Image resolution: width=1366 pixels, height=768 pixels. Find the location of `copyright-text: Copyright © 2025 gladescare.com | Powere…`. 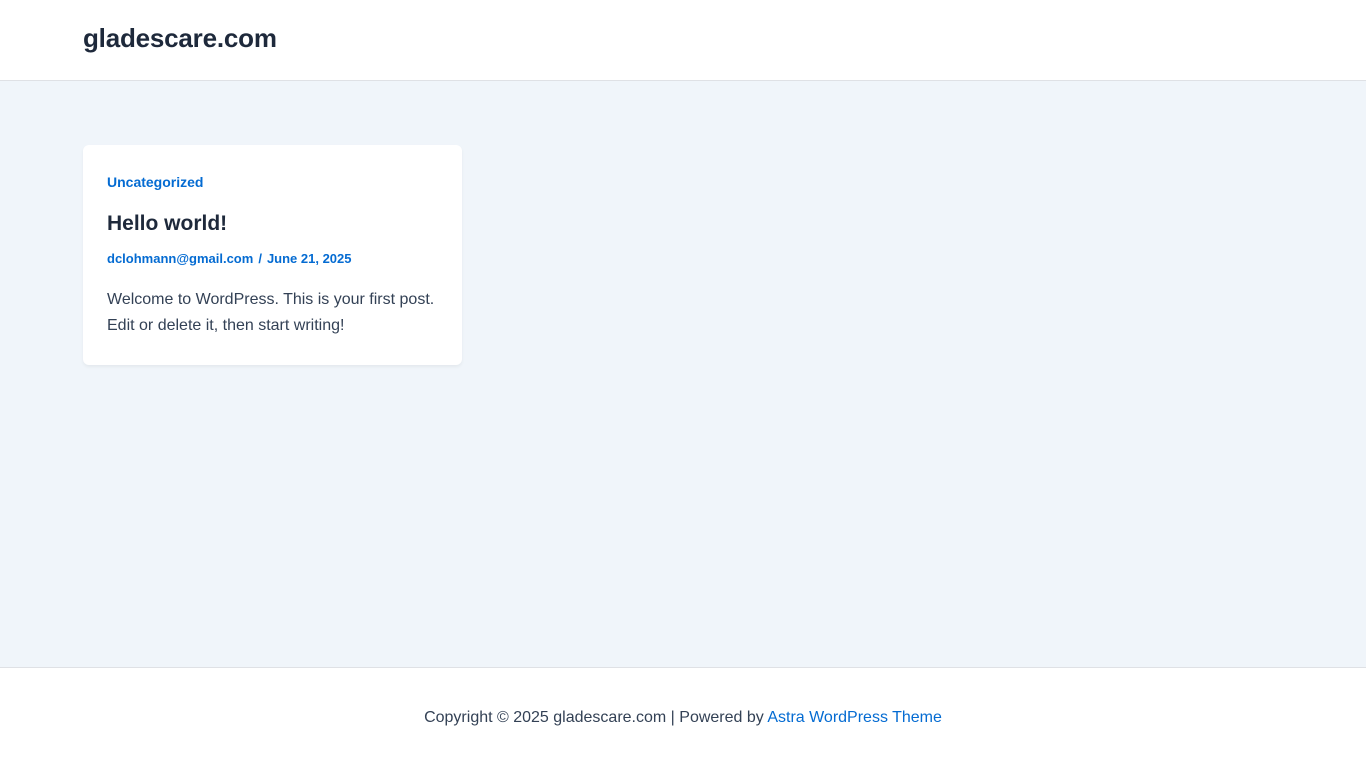

copyright-text: Copyright © 2025 gladescare.com | Powere… is located at coordinates (596, 717).